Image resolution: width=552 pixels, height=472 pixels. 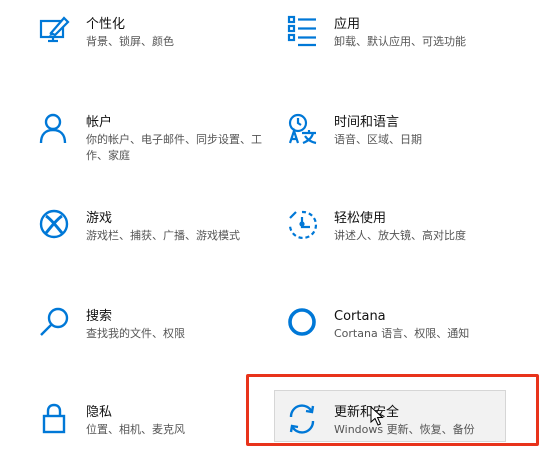 What do you see at coordinates (99, 122) in the screenshot?
I see `item-title: 帐户` at bounding box center [99, 122].